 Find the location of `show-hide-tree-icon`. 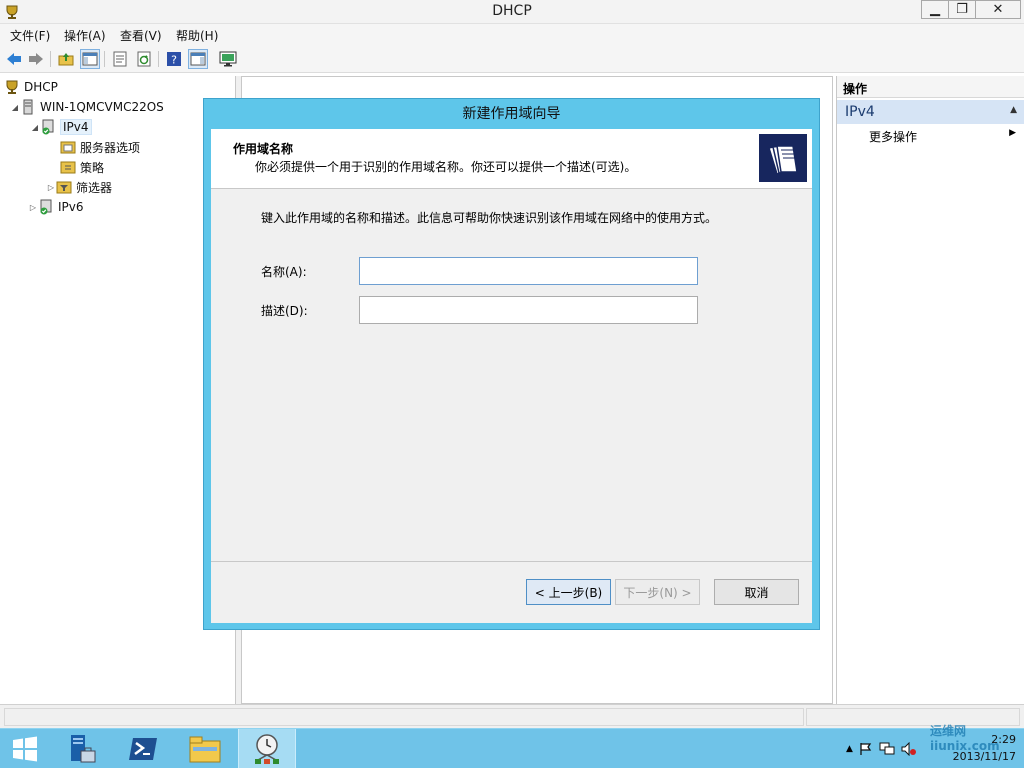

show-hide-tree-icon is located at coordinates (90, 59).